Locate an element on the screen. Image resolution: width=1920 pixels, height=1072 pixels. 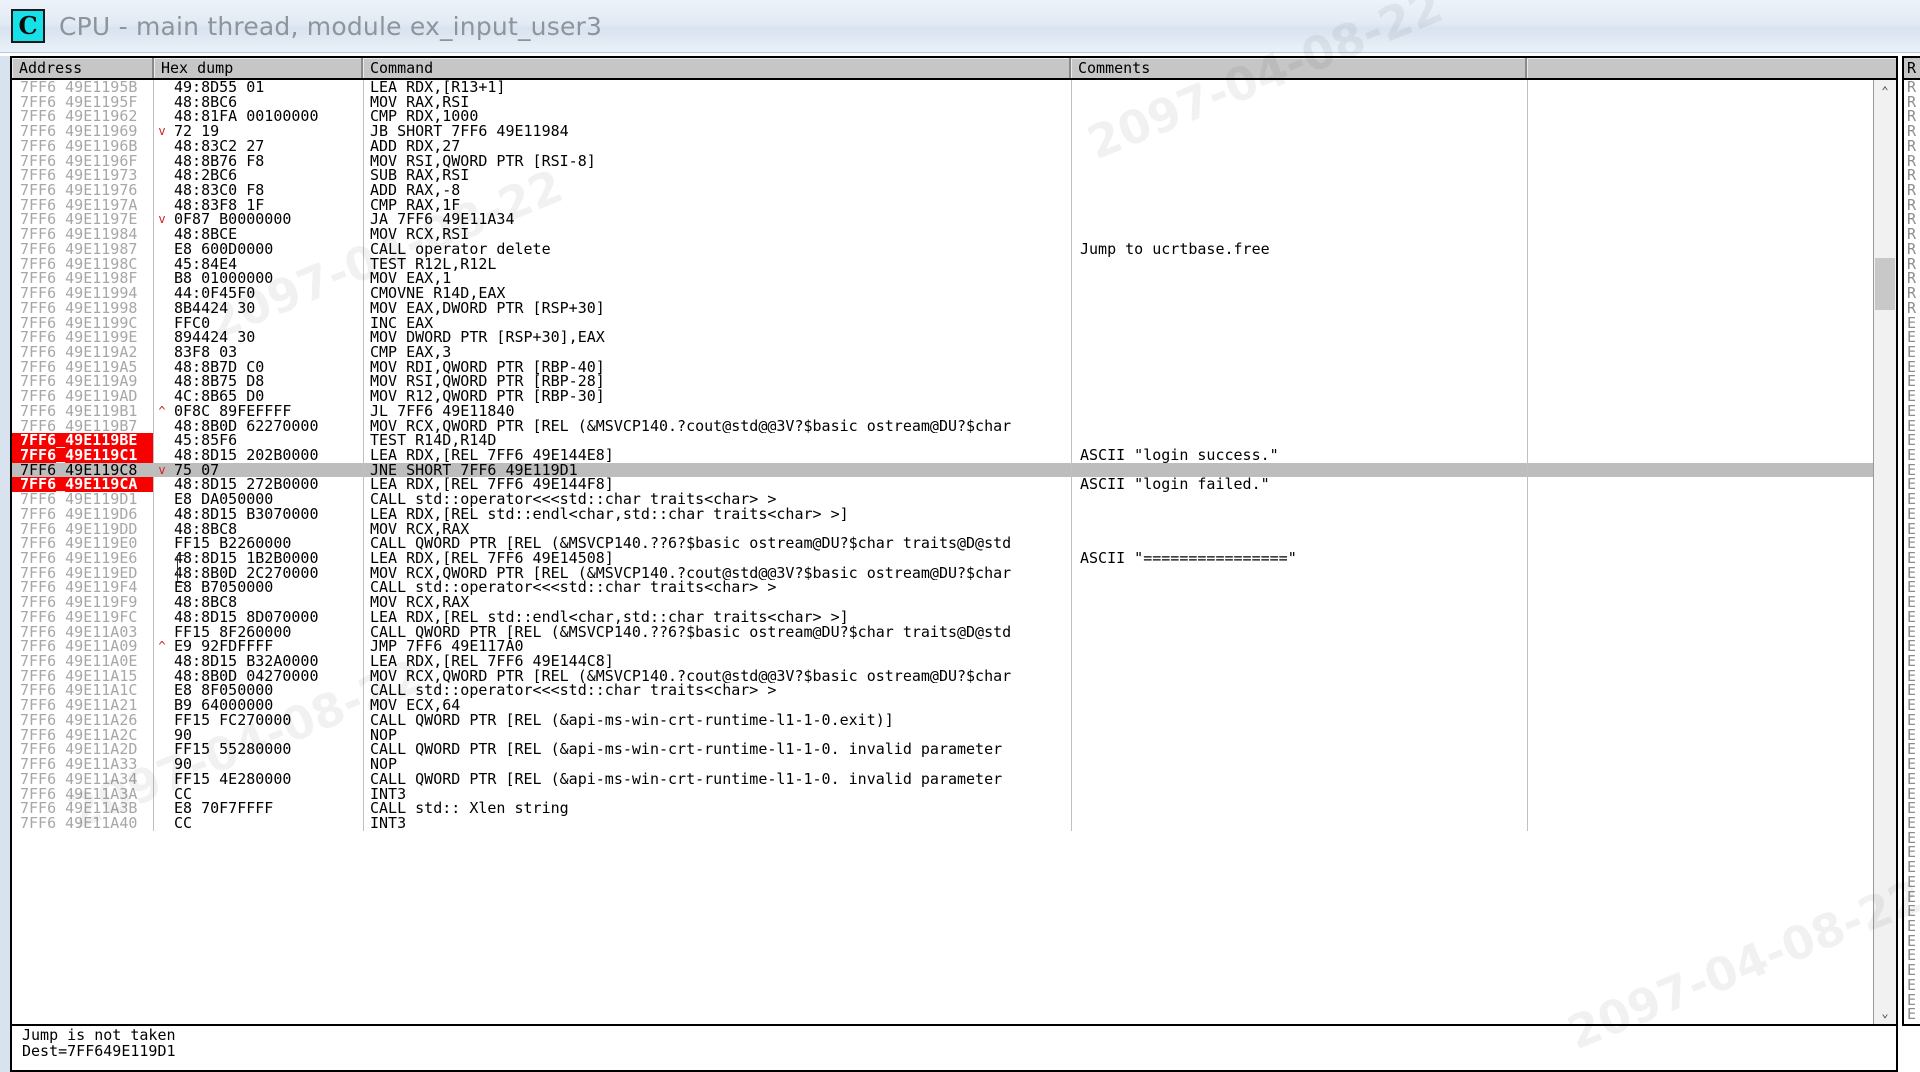
row-command: NOP is located at coordinates (717, 764).